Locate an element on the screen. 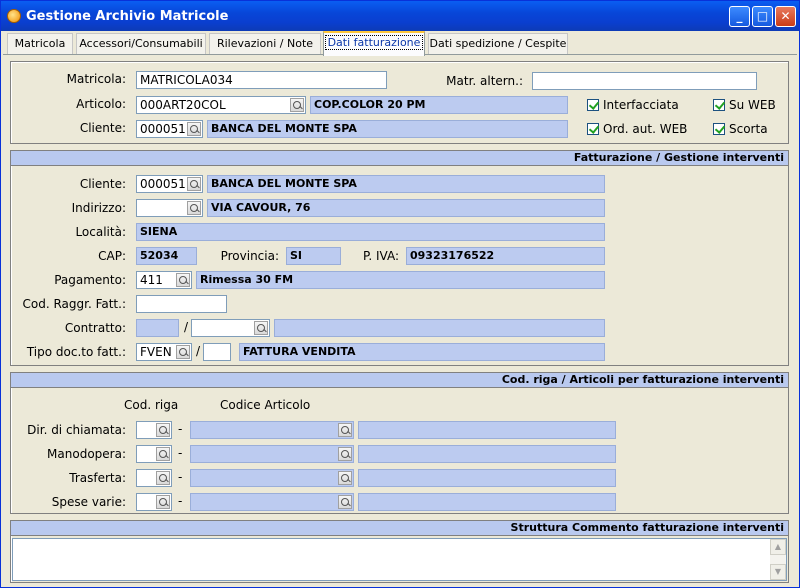  manodopera-articolo-input is located at coordinates (272, 454).